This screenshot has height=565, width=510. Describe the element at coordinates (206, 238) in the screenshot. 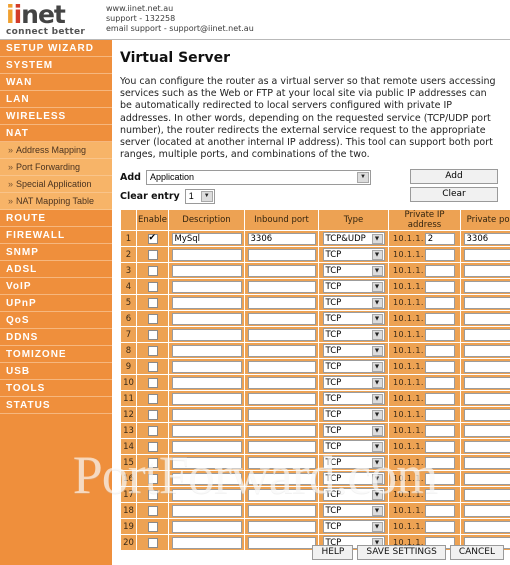

I see `description-input: MySql` at that location.